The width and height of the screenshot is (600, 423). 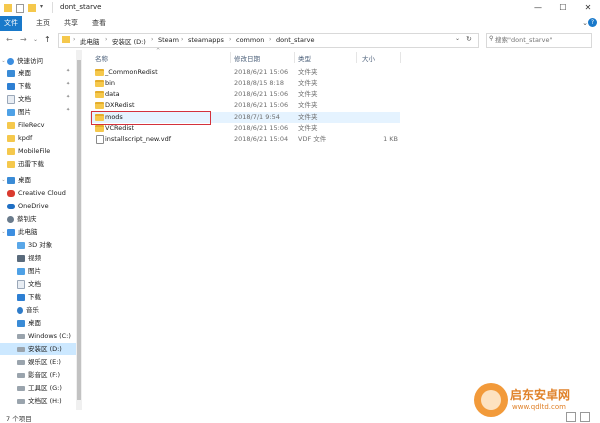 I want to click on table-row: data 2018/6/21 15:06 文件夹, so click(x=245, y=94).